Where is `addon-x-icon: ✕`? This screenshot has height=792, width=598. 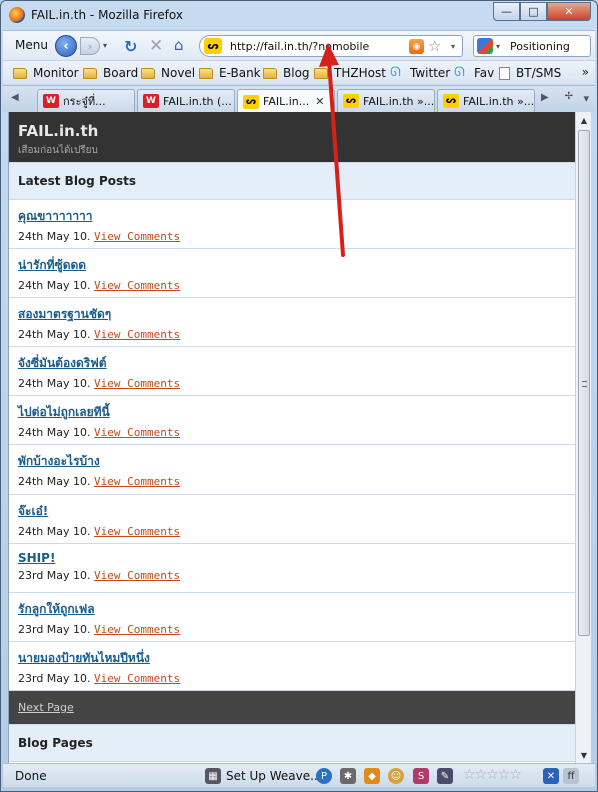 addon-x-icon: ✕ is located at coordinates (551, 776).